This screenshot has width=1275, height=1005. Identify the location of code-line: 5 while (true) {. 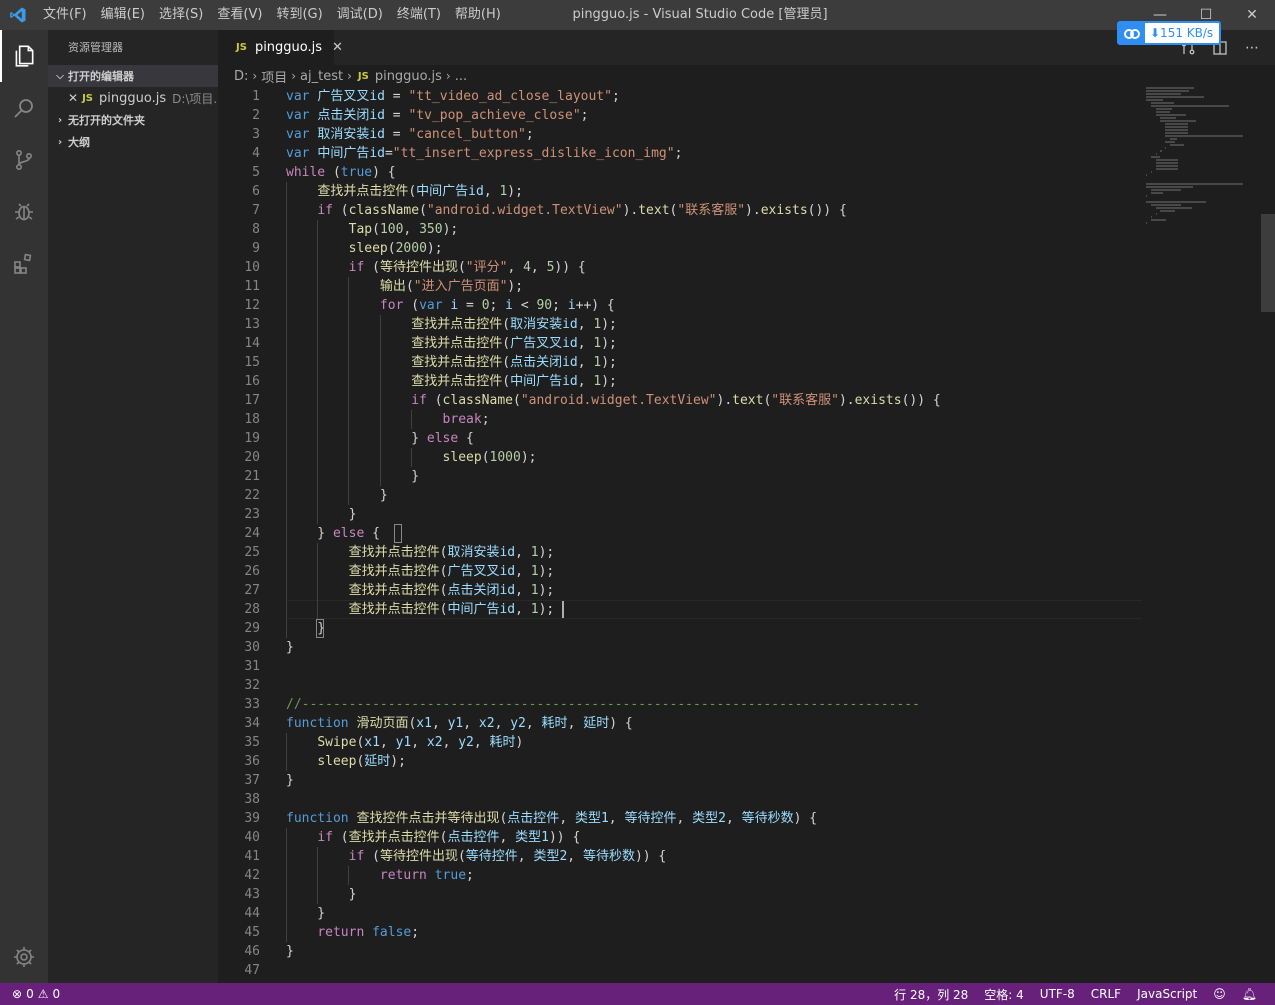
(746, 172).